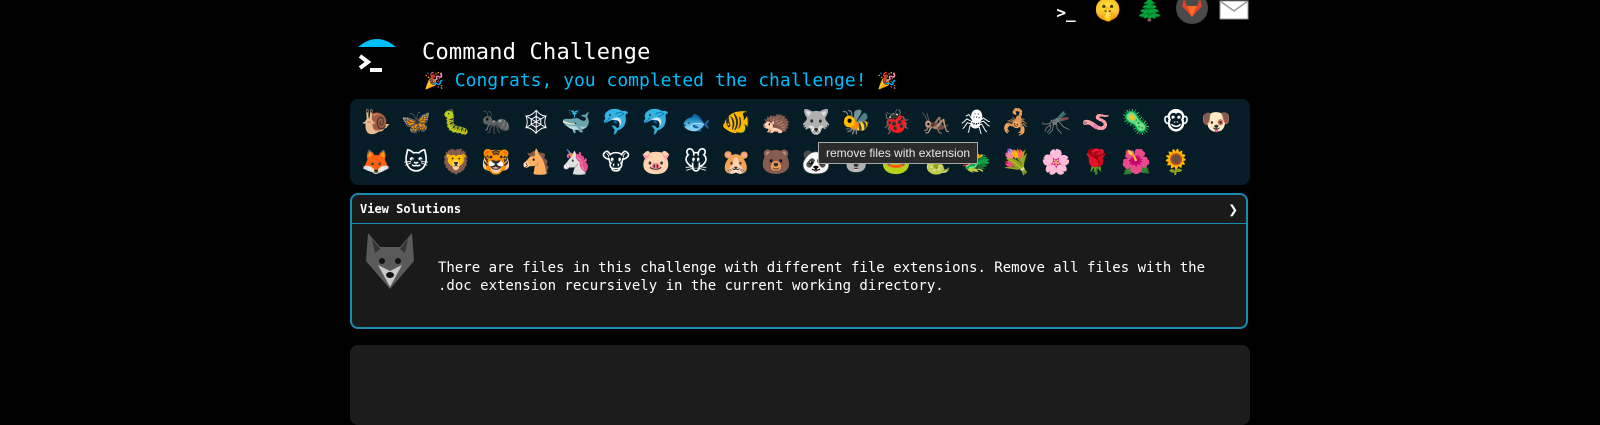 This screenshot has width=1600, height=425. What do you see at coordinates (1066, 14) in the screenshot?
I see `terminal-icon: >_` at bounding box center [1066, 14].